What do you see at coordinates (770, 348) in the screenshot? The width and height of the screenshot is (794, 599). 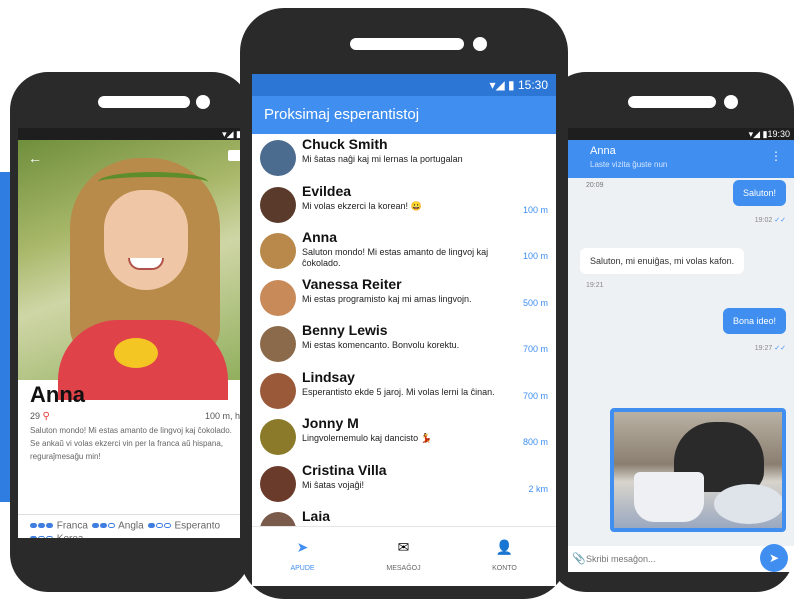 I see `message-time: 19:27 ✓✓` at bounding box center [770, 348].